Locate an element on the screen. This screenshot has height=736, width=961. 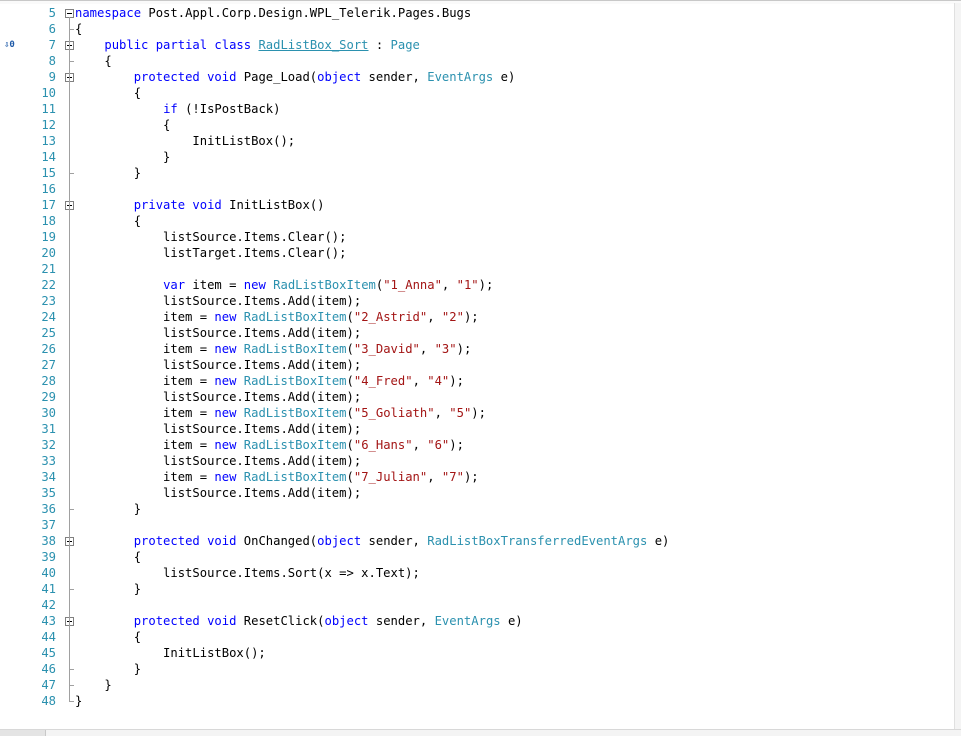
line-number: 42 is located at coordinates (48, 605).